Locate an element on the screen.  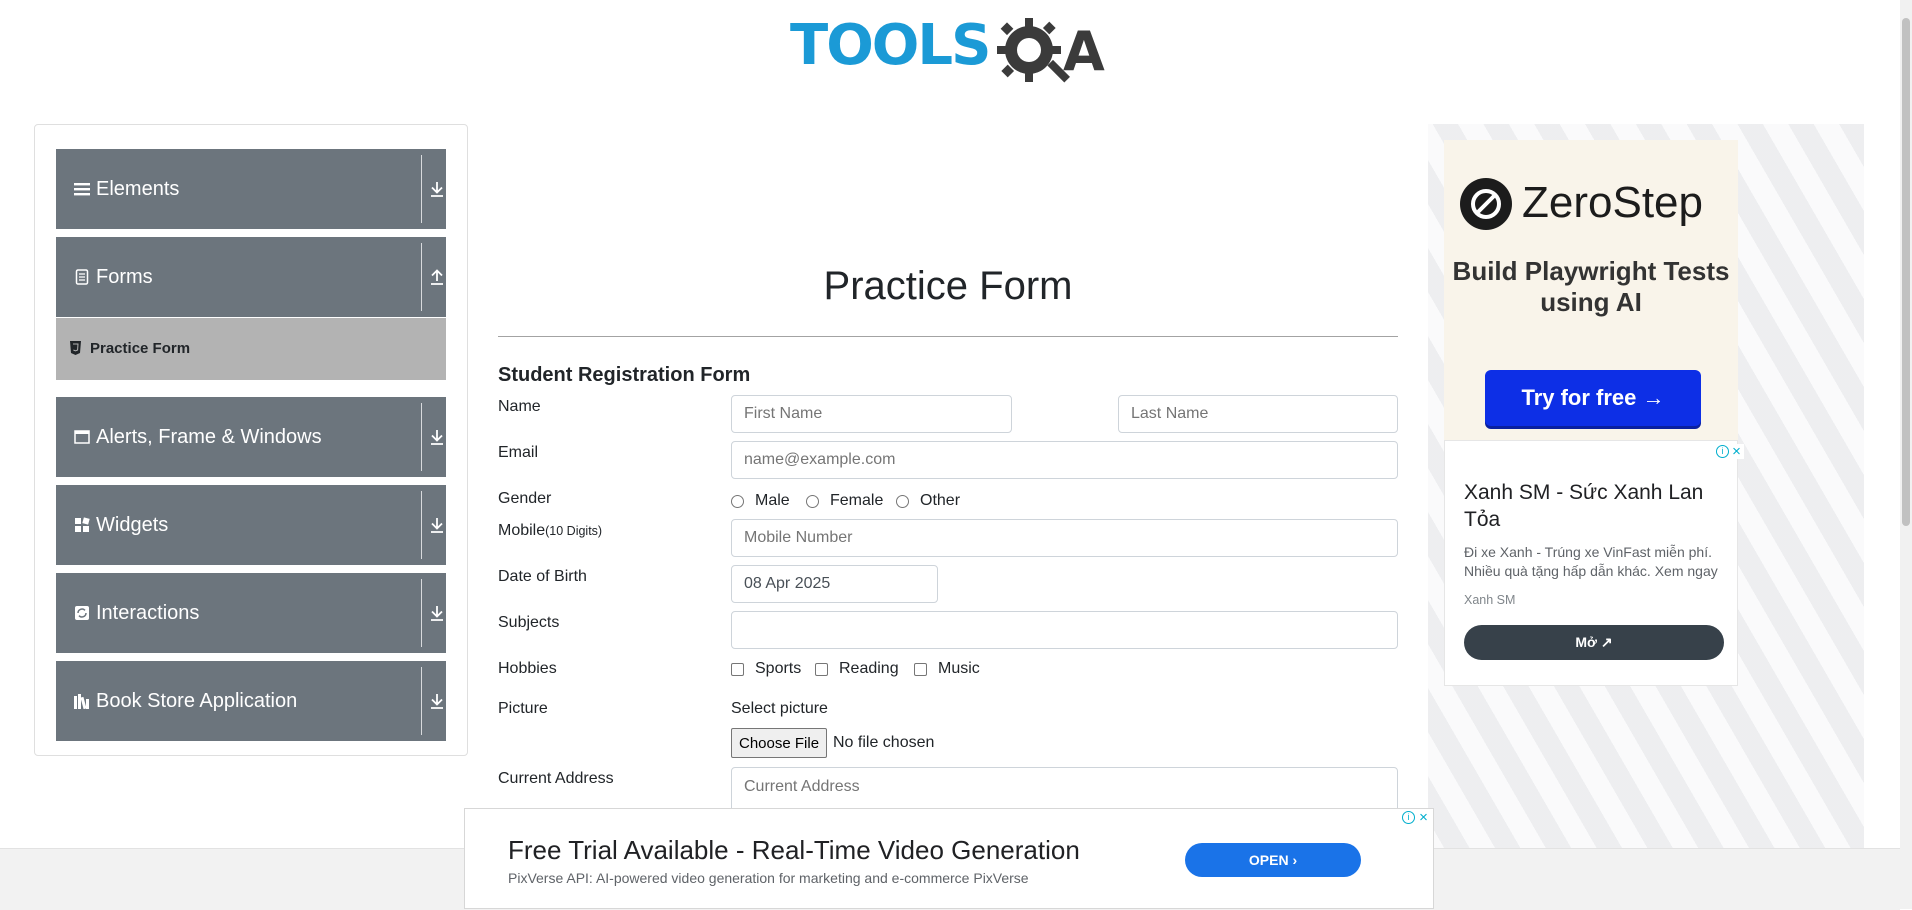
zerostep-headline: Build Playwright Tests using AI is located at coordinates (1591, 286).